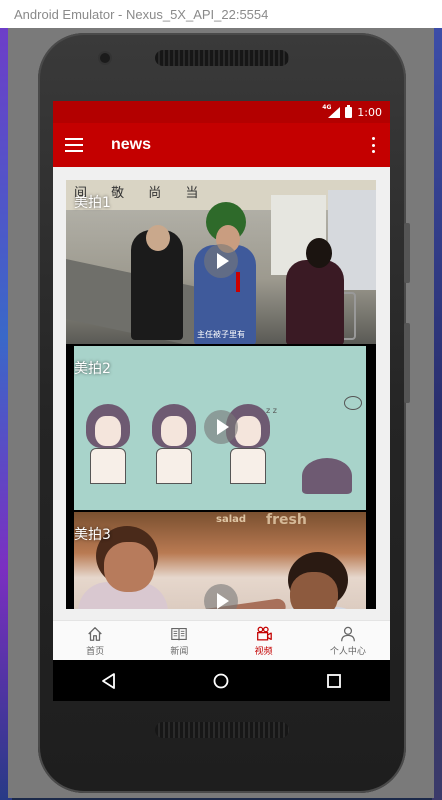 The image size is (442, 800). What do you see at coordinates (74, 145) in the screenshot?
I see `menu-icon` at bounding box center [74, 145].